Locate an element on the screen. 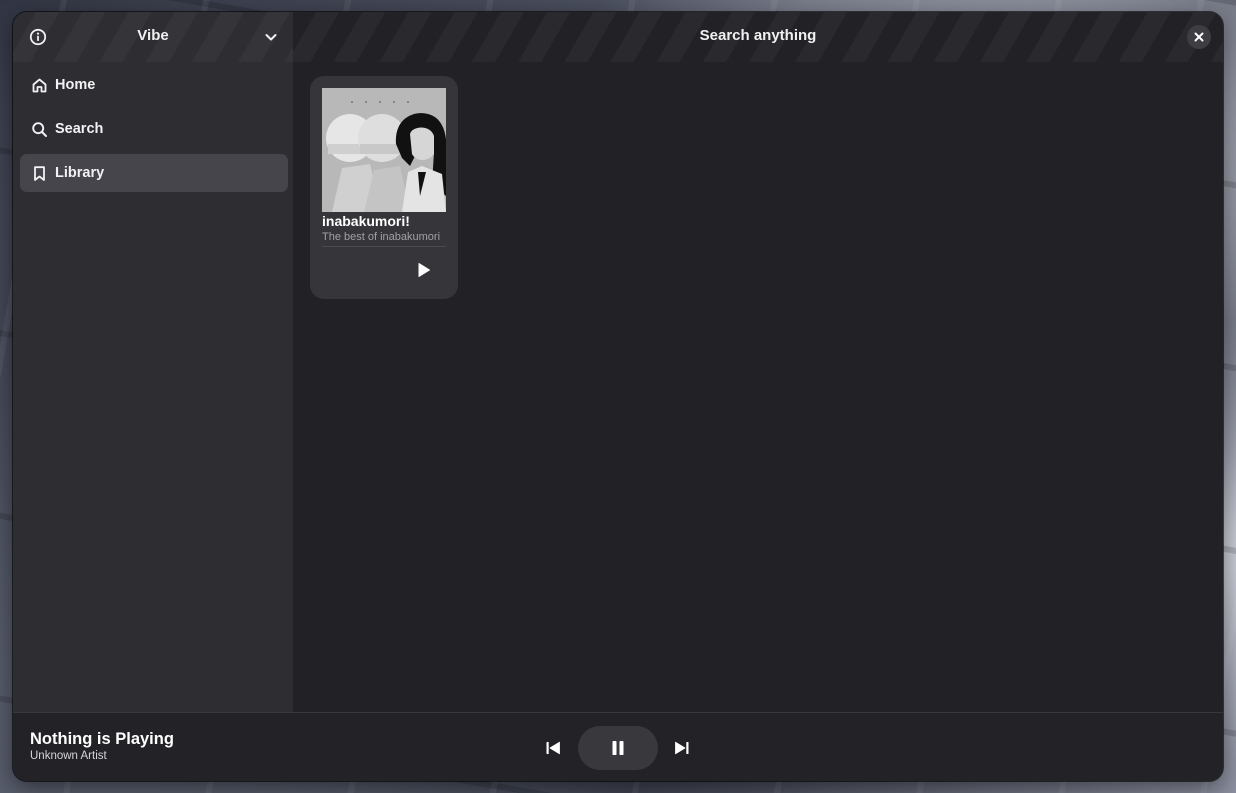 This screenshot has height=793, width=1236. previous-track-button is located at coordinates (553, 748).